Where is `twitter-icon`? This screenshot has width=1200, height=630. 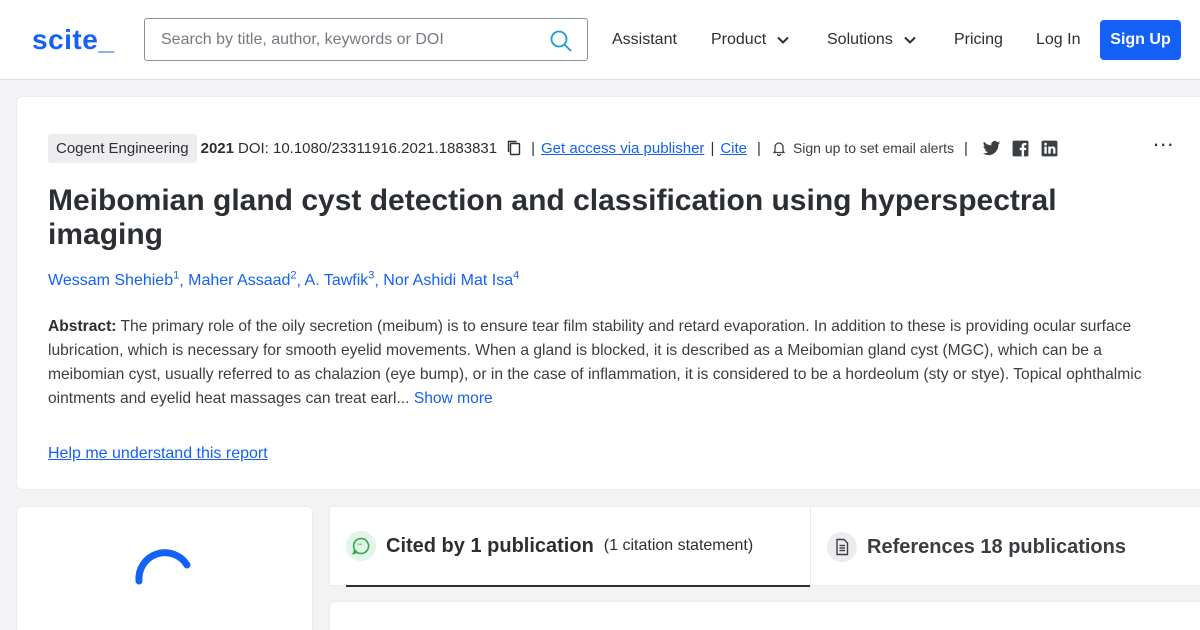 twitter-icon is located at coordinates (991, 148).